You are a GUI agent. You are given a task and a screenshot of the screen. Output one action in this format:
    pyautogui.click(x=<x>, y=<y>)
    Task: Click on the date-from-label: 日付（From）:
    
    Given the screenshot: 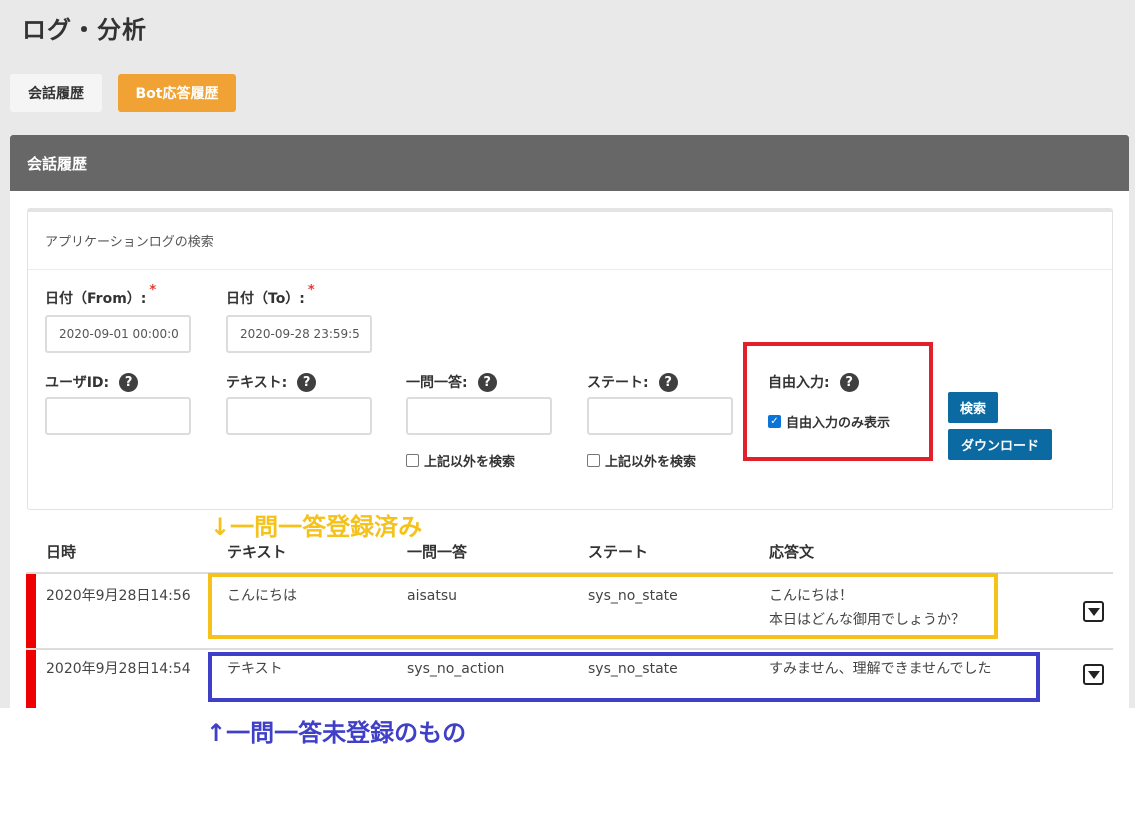 What is the action you would take?
    pyautogui.click(x=96, y=299)
    